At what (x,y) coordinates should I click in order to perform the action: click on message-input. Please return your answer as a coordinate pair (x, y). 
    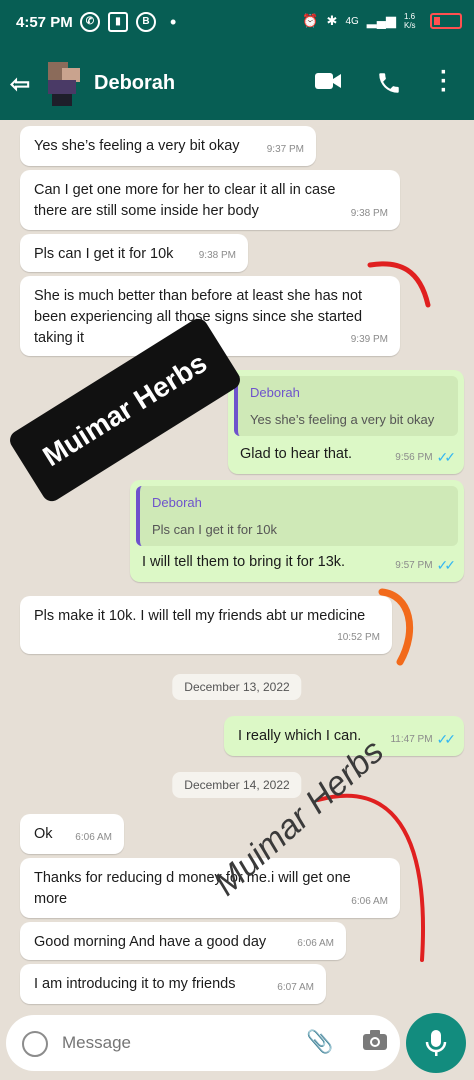
    Looking at the image, I should click on (162, 1043).